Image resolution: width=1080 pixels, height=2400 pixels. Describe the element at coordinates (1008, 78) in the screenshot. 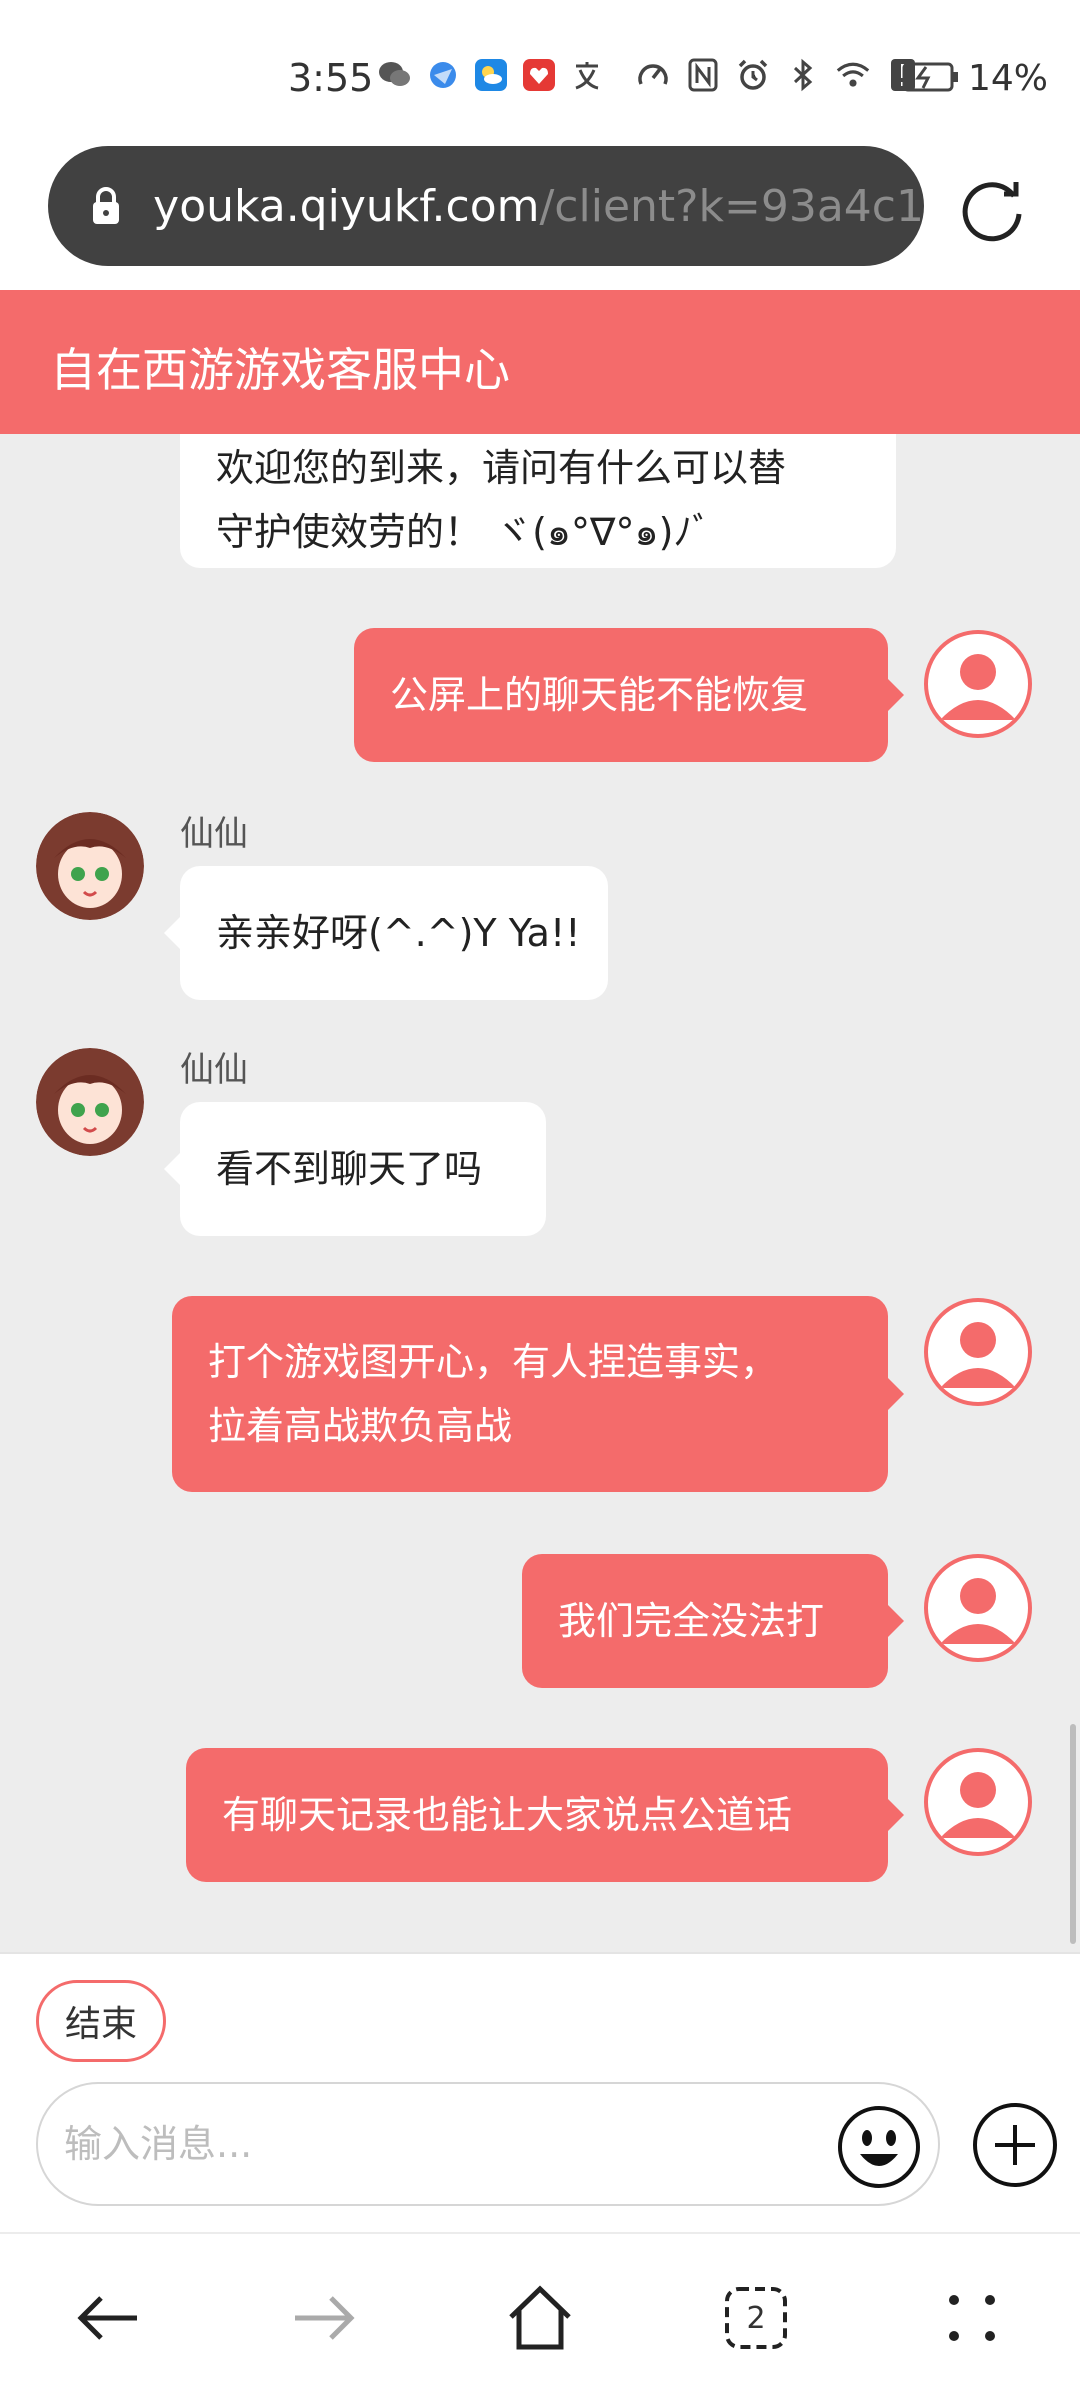

I see `battery-percent: 14%` at that location.